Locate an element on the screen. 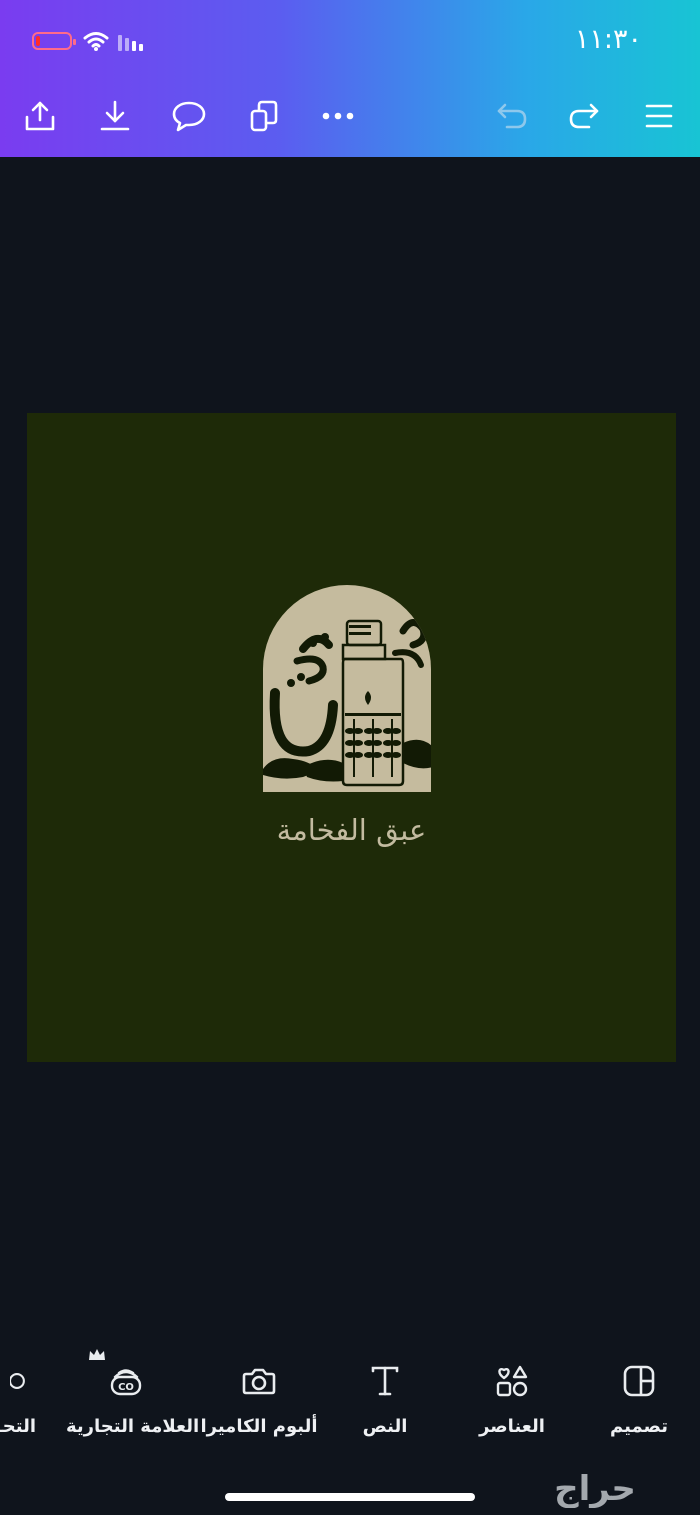  signal-icon is located at coordinates (130, 42).